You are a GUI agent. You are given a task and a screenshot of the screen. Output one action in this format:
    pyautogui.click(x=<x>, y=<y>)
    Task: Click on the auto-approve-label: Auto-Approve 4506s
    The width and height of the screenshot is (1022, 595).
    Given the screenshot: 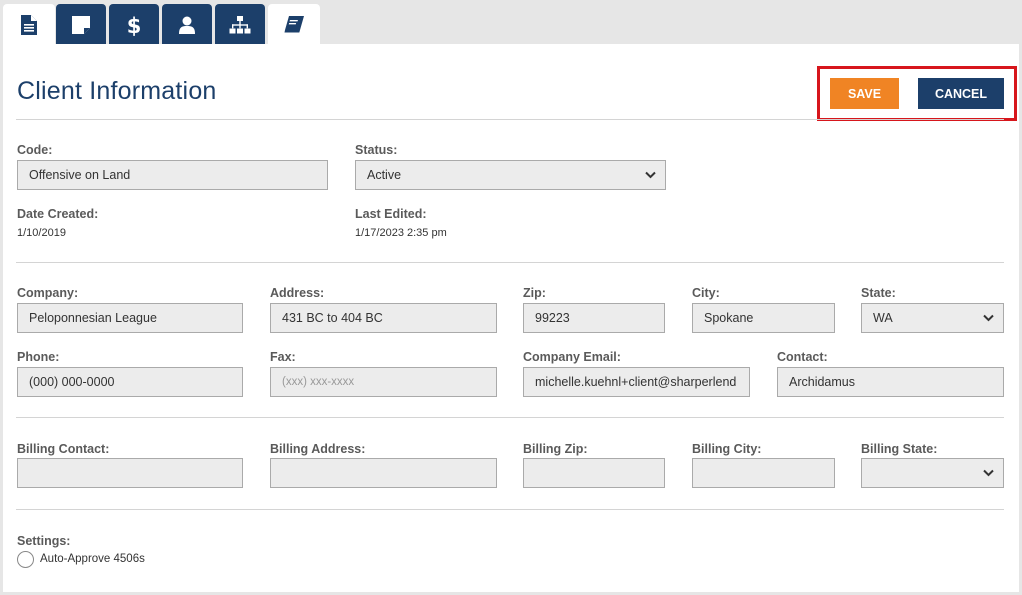 What is the action you would take?
    pyautogui.click(x=92, y=559)
    